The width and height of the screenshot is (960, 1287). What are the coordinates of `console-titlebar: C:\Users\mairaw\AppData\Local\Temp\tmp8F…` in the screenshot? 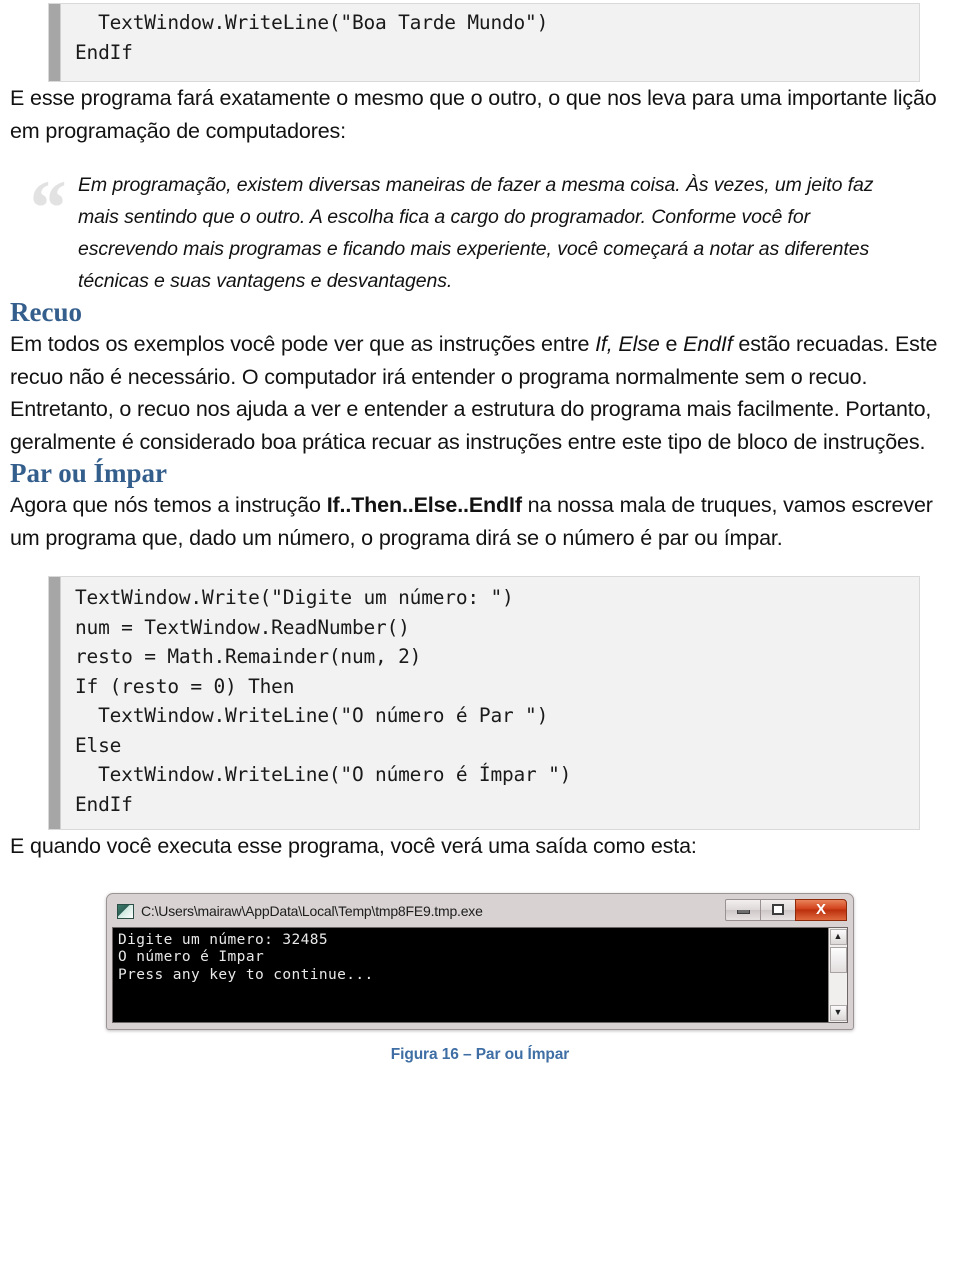 It's located at (480, 911).